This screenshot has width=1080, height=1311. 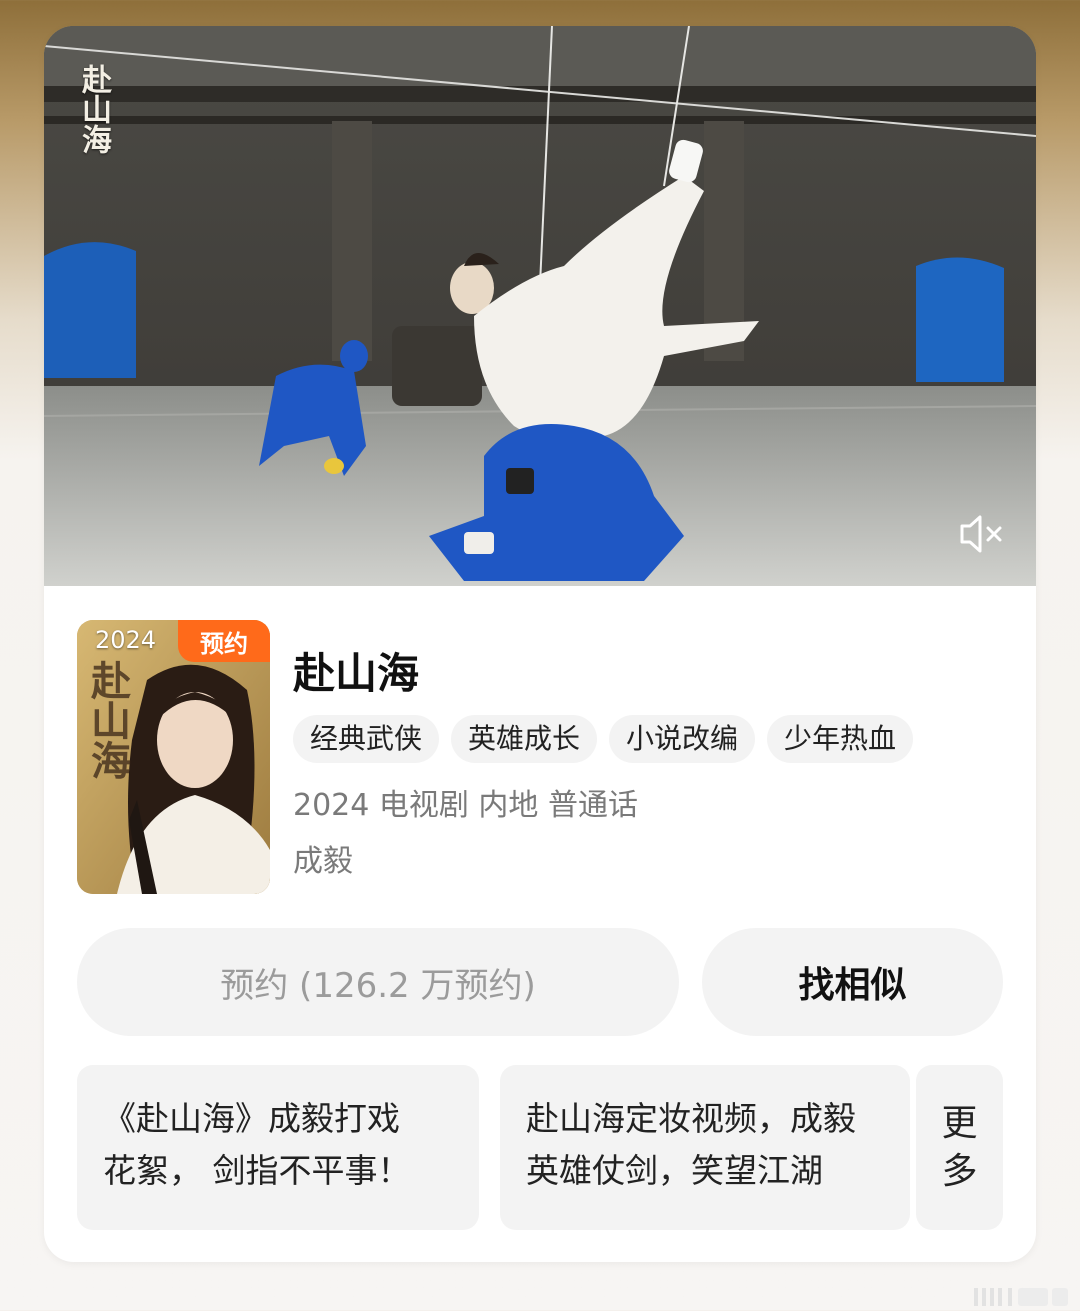 What do you see at coordinates (691, 1144) in the screenshot?
I see `related-video-title: 赴山海定妆视频，成毅英雄仗剑，笑望江湖` at bounding box center [691, 1144].